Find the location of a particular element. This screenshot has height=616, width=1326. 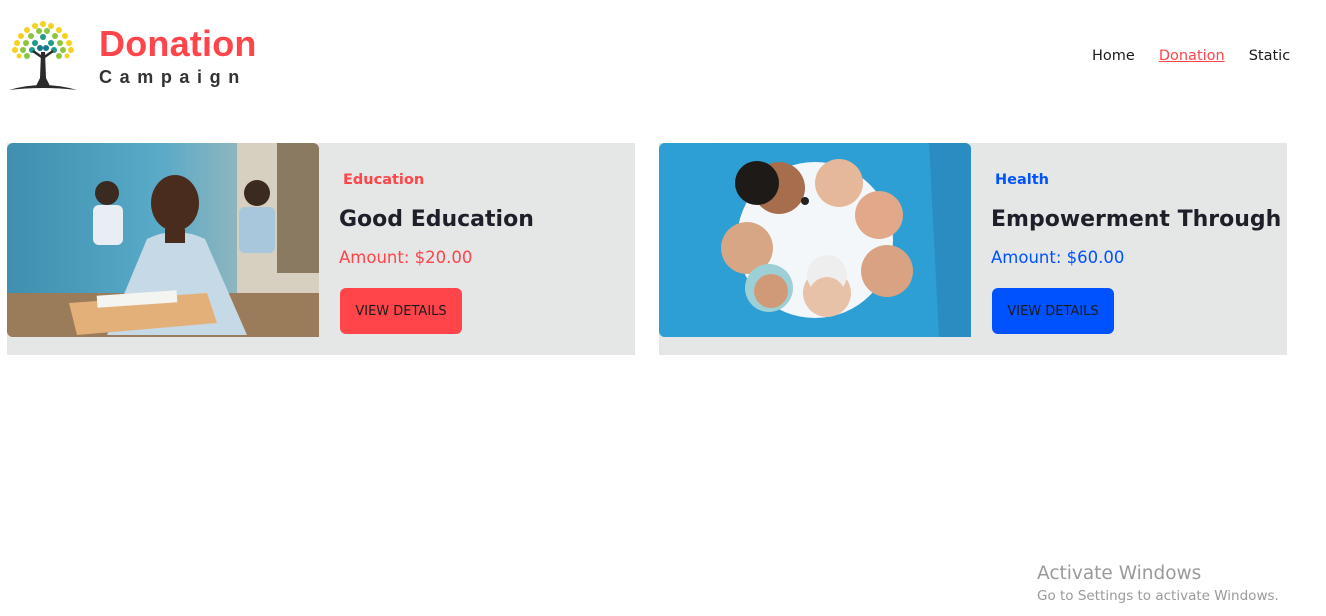

brand-subtitle: Campaign is located at coordinates (173, 77).